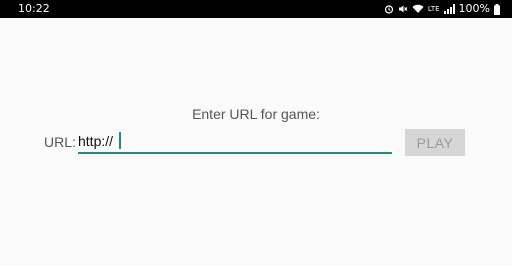 This screenshot has height=266, width=512. I want to click on text-cursor, so click(120, 140).